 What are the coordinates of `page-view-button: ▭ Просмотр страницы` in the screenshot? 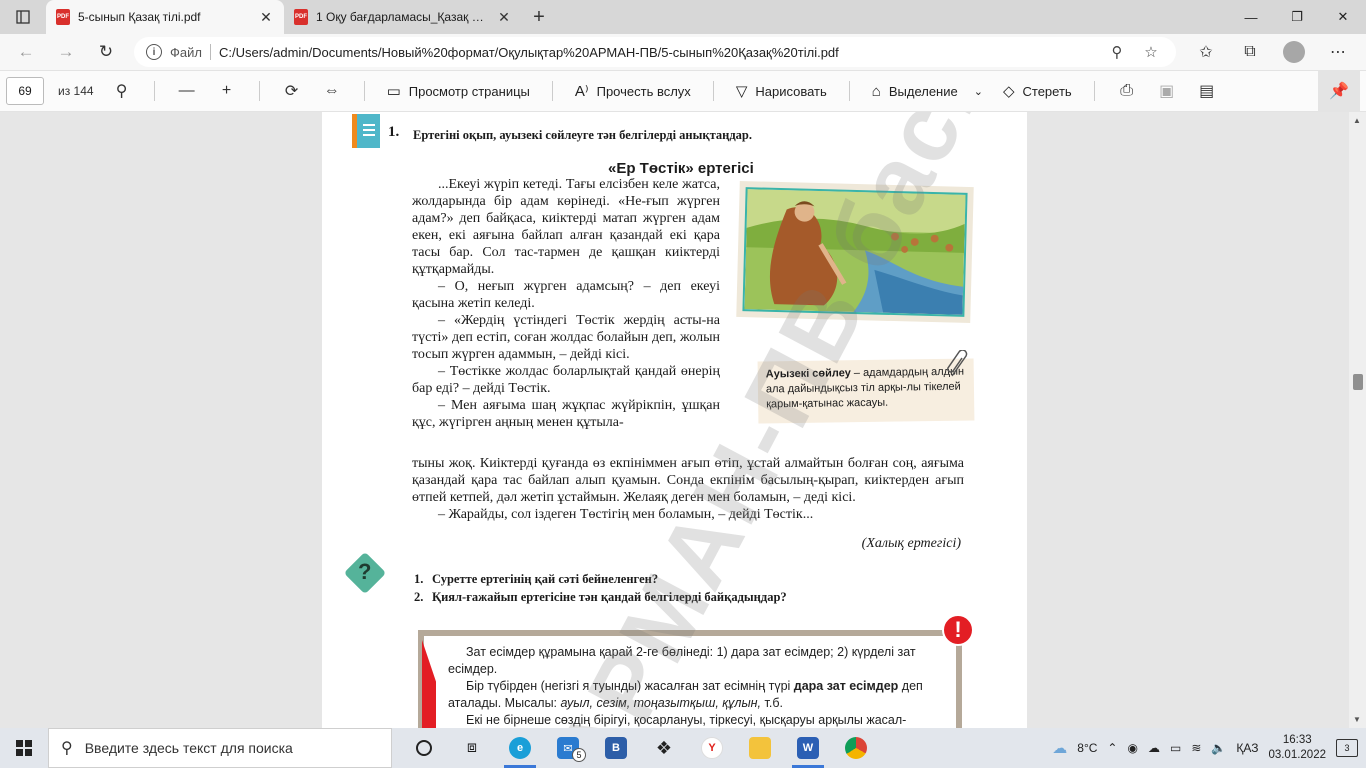 It's located at (458, 91).